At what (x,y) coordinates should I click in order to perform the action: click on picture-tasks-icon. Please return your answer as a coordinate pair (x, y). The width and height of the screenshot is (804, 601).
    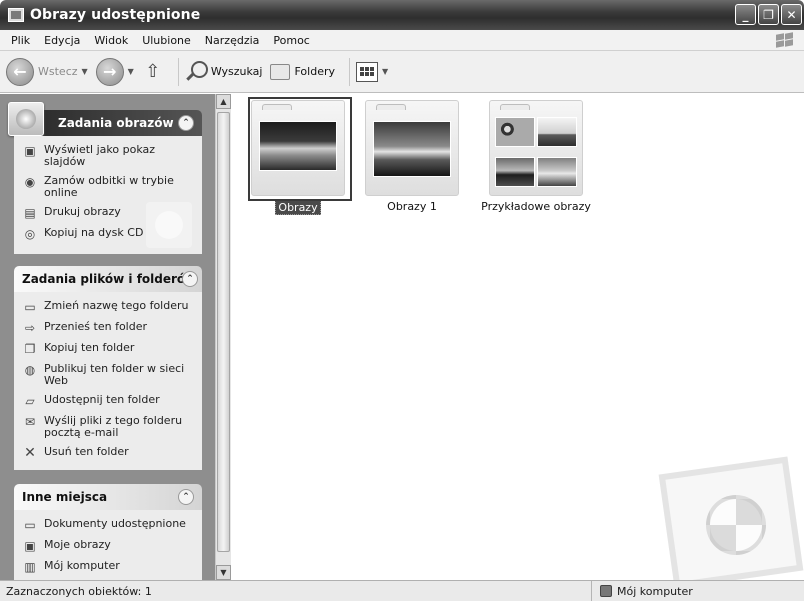
    Looking at the image, I should click on (26, 119).